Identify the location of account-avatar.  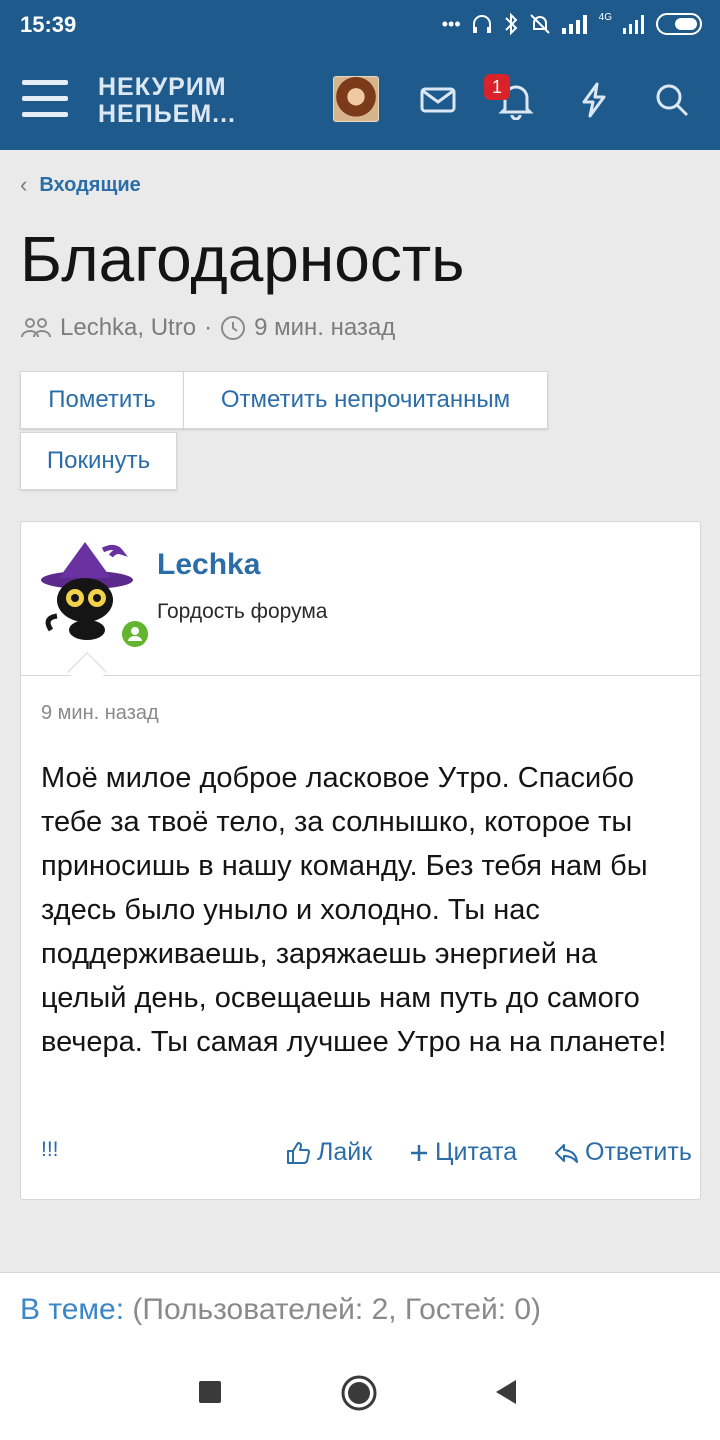
(356, 99).